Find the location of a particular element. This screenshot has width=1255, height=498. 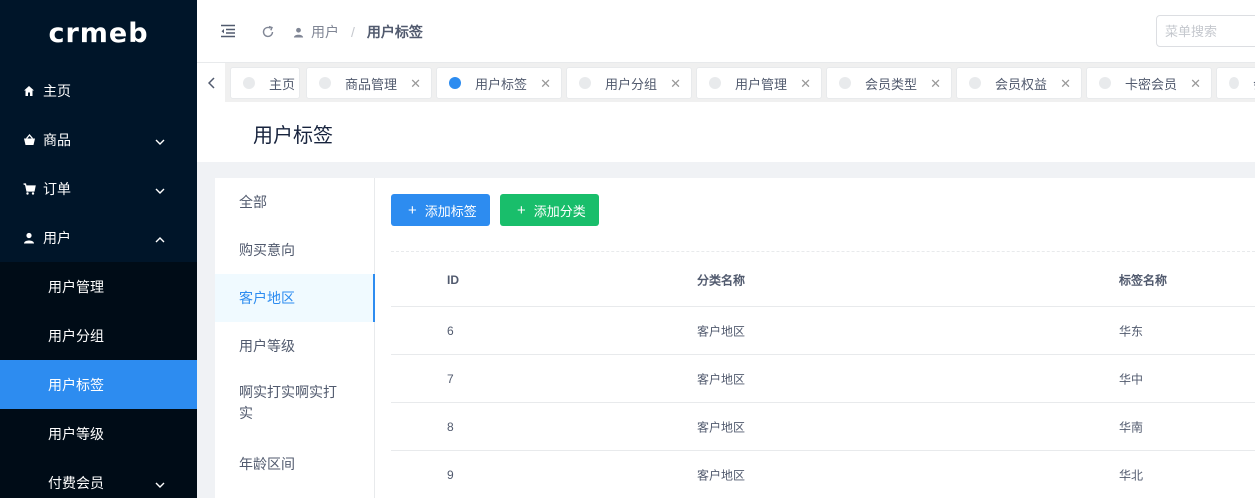

cell-id: 9 is located at coordinates (450, 474).